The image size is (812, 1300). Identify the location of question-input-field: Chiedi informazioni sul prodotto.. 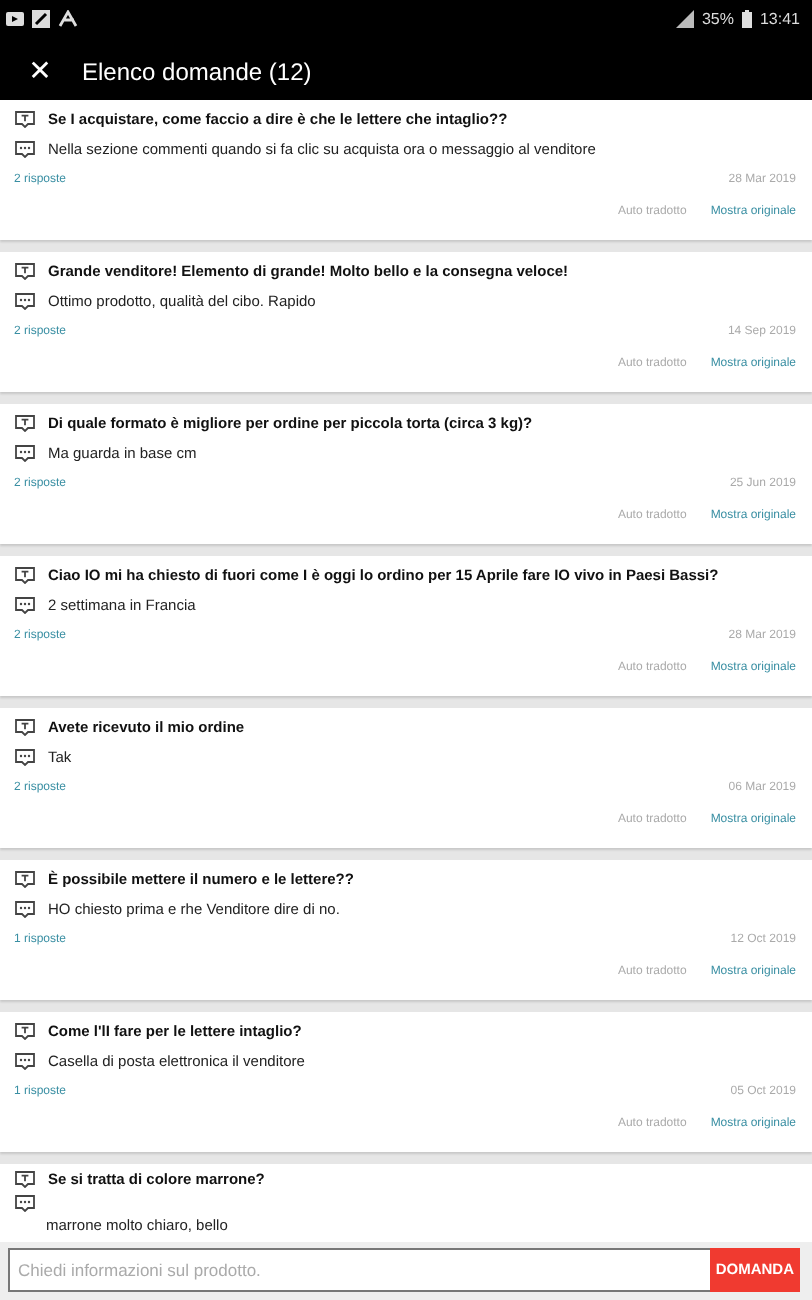
(359, 1269).